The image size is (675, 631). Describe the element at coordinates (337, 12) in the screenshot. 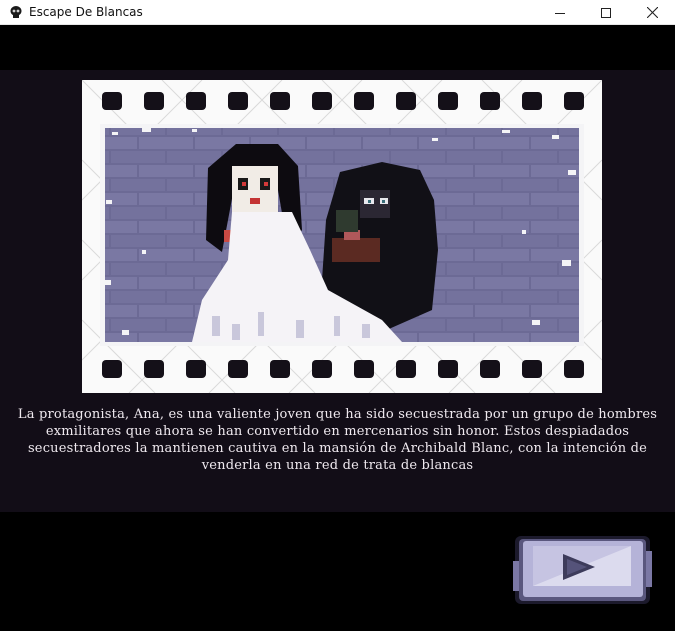

I see `window-titlebar: Escape De Blancas` at that location.